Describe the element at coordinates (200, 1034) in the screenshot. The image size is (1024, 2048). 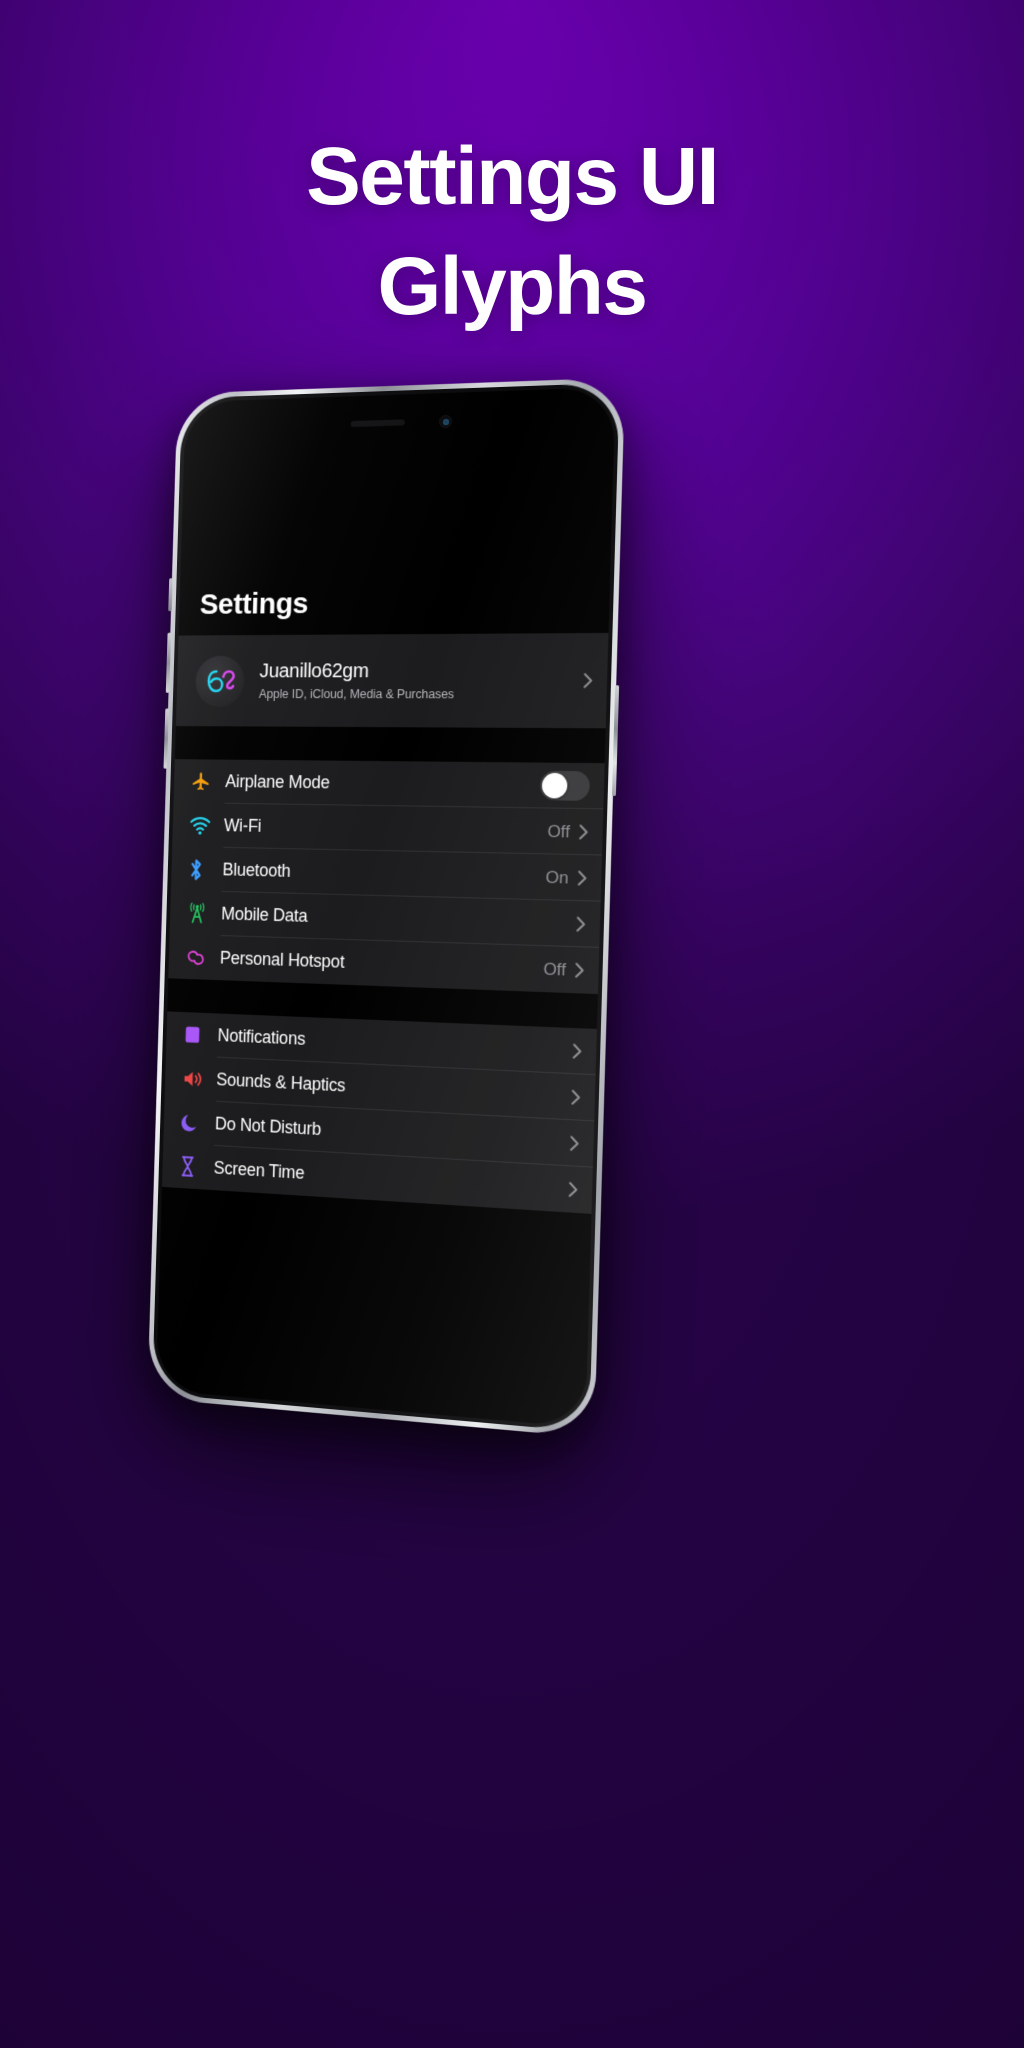
I see `notifications-icon` at that location.